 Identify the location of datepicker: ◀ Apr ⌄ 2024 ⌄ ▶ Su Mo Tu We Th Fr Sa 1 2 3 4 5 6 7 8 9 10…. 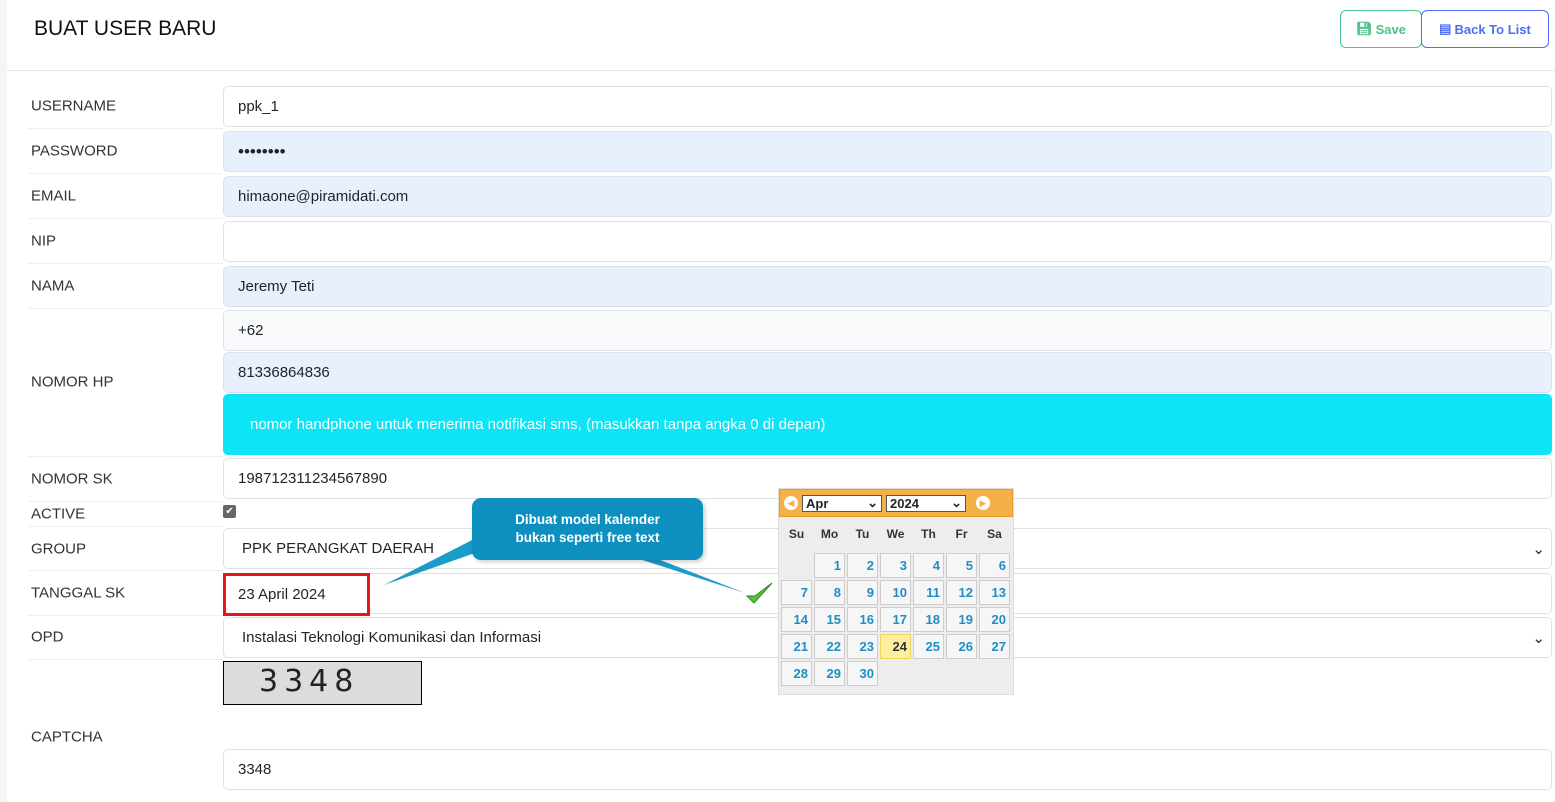
(896, 591).